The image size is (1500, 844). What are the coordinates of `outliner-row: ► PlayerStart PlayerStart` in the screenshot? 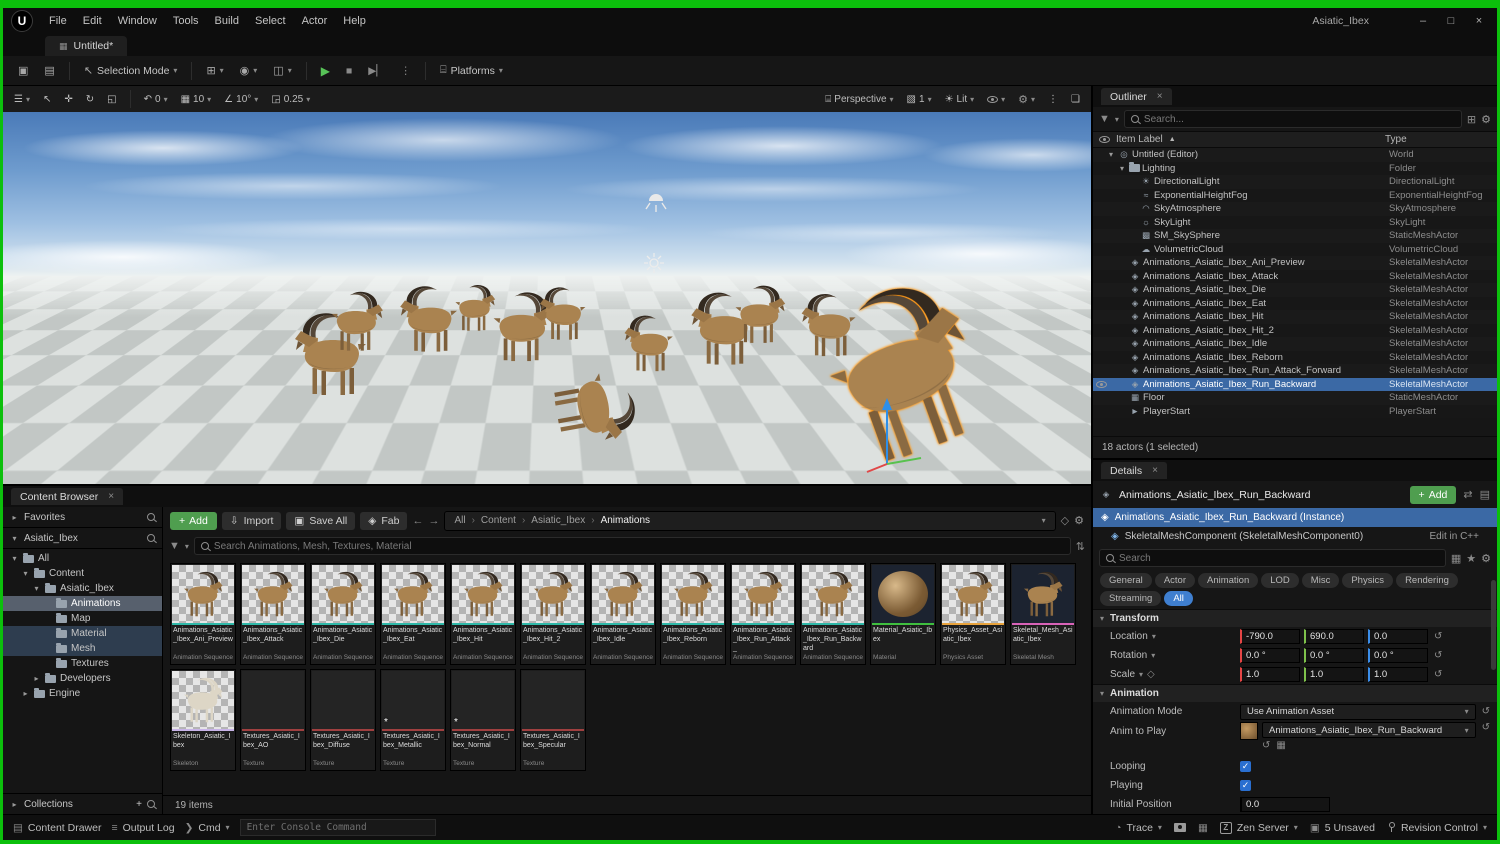 It's located at (1295, 411).